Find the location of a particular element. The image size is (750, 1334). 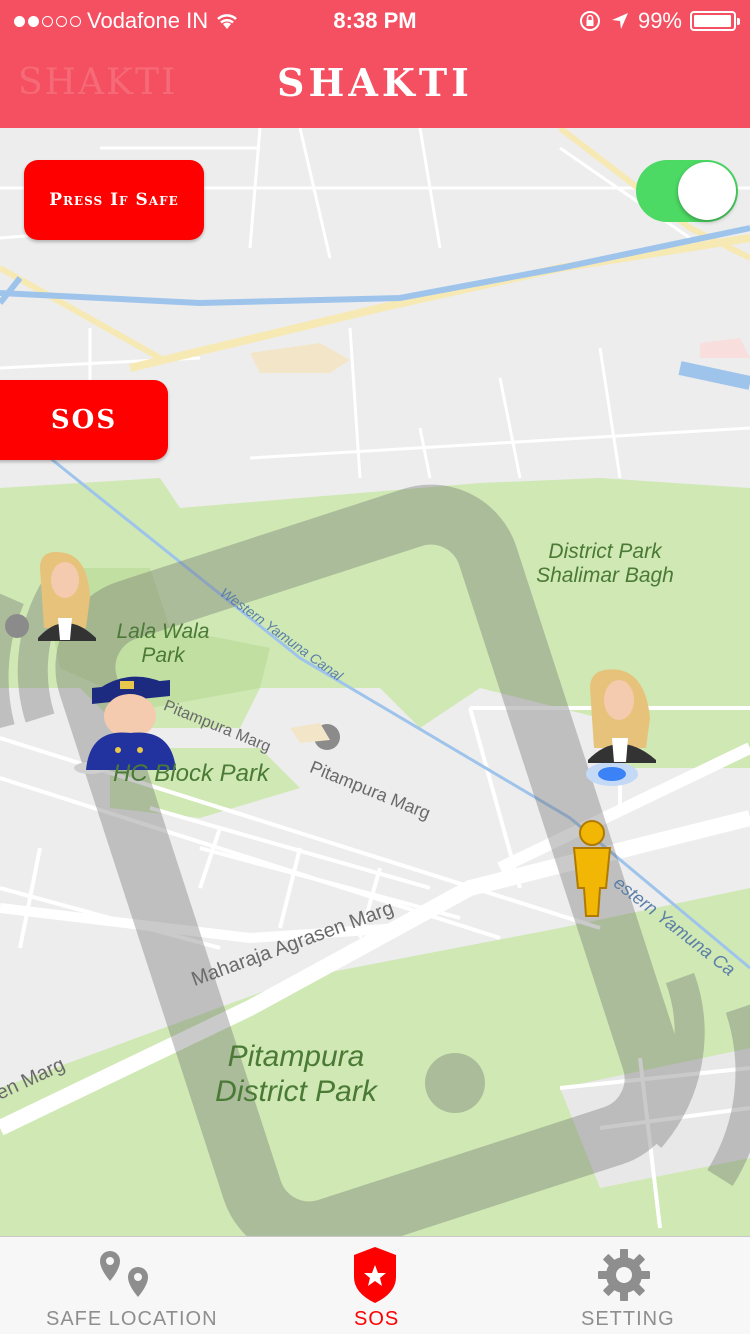

park-label-lala-wala: Lala Wala Park is located at coordinates (163, 644).